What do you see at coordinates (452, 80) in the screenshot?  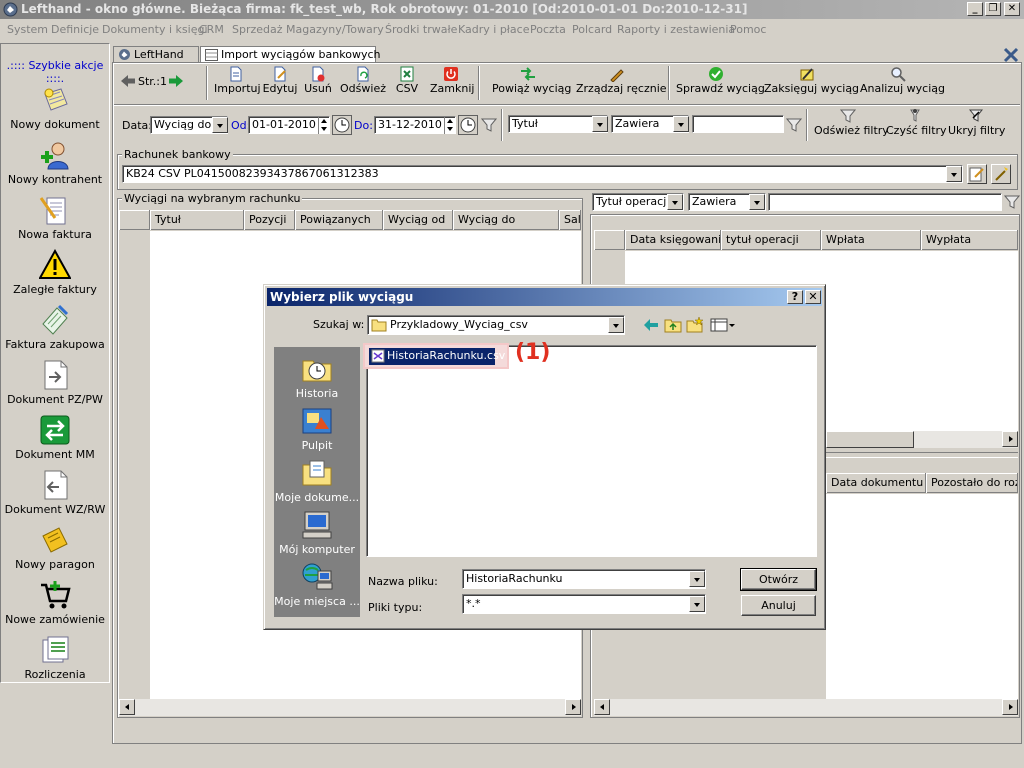 I see `close-button: Zamknij` at bounding box center [452, 80].